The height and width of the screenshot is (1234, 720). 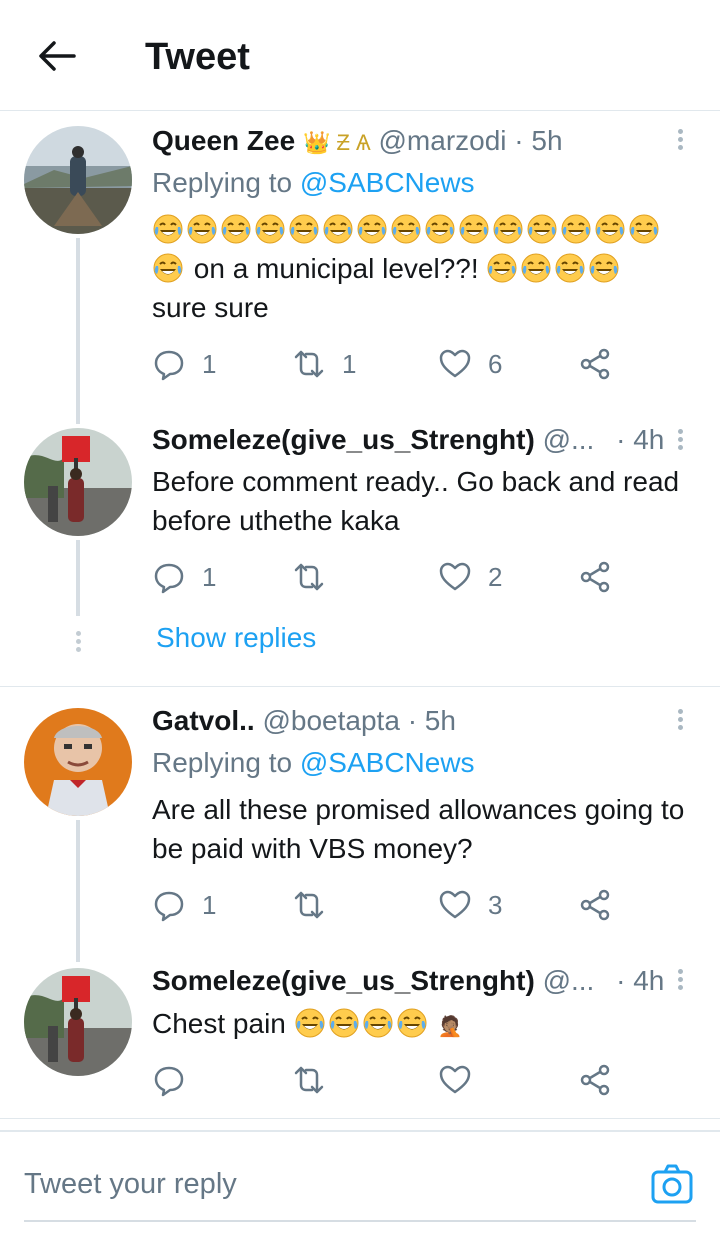 What do you see at coordinates (210, 307) in the screenshot?
I see `tweet-text: sure sure` at bounding box center [210, 307].